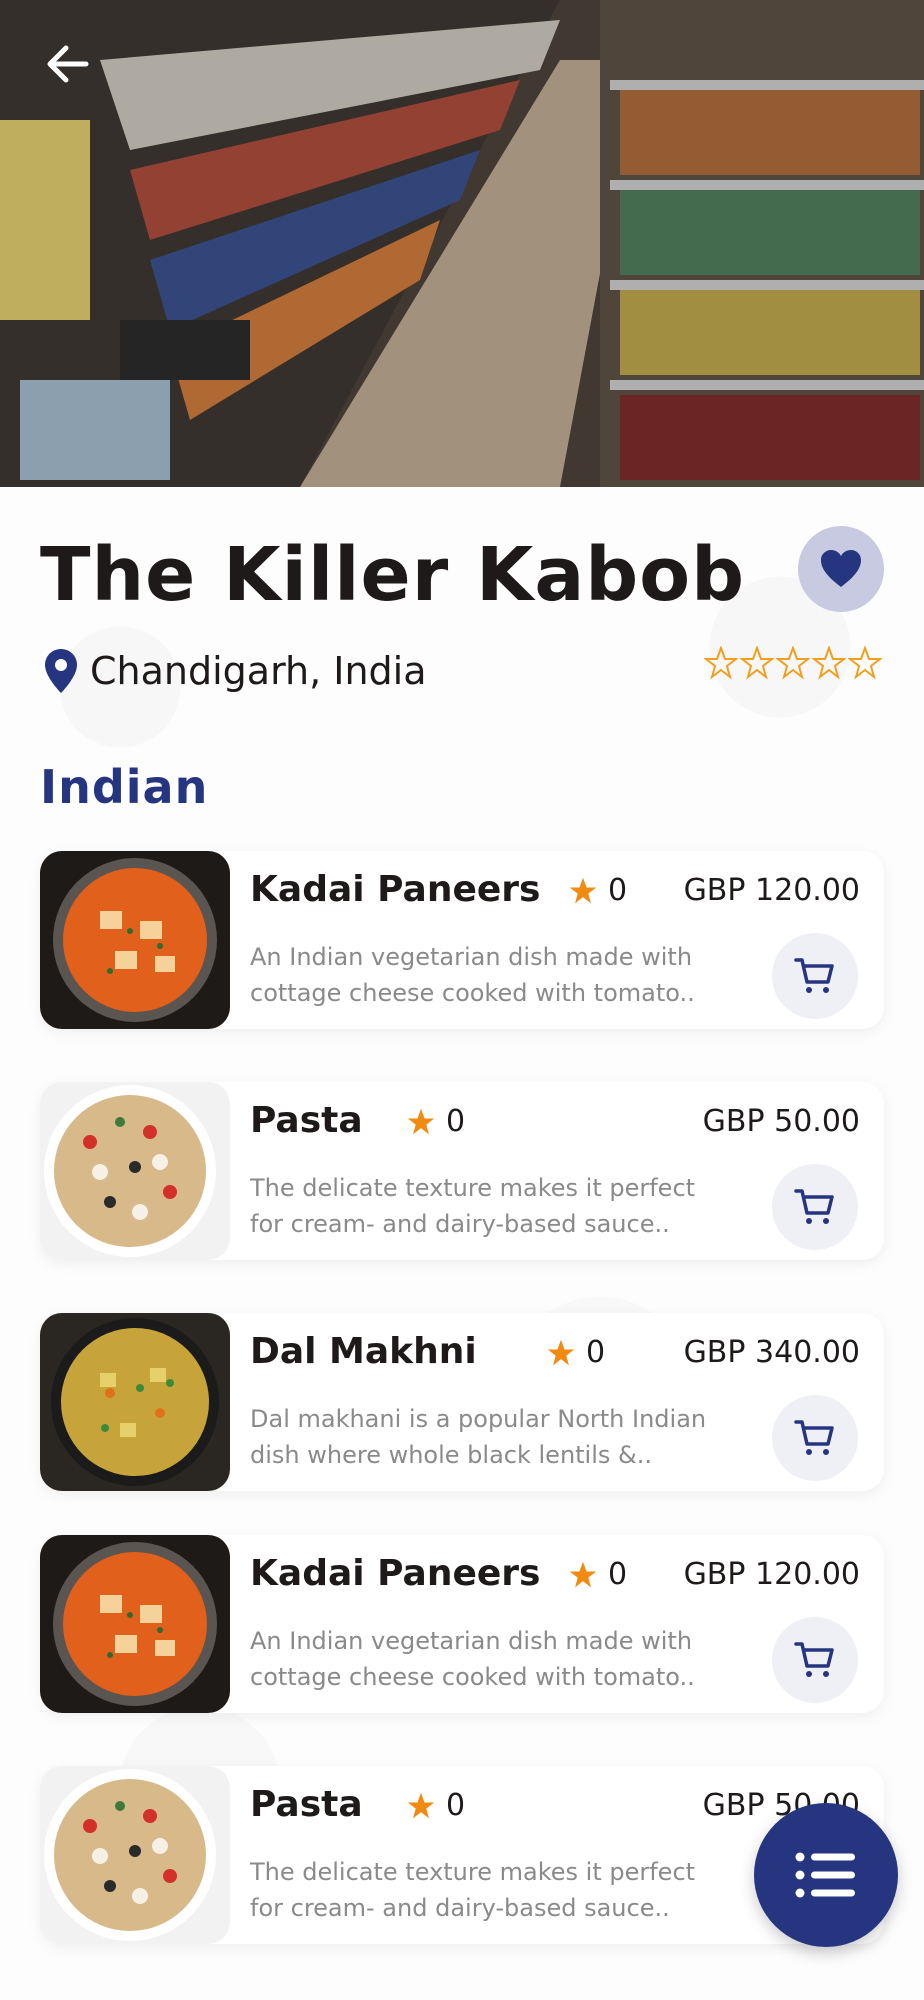  What do you see at coordinates (68, 64) in the screenshot?
I see `arrow-left-icon` at bounding box center [68, 64].